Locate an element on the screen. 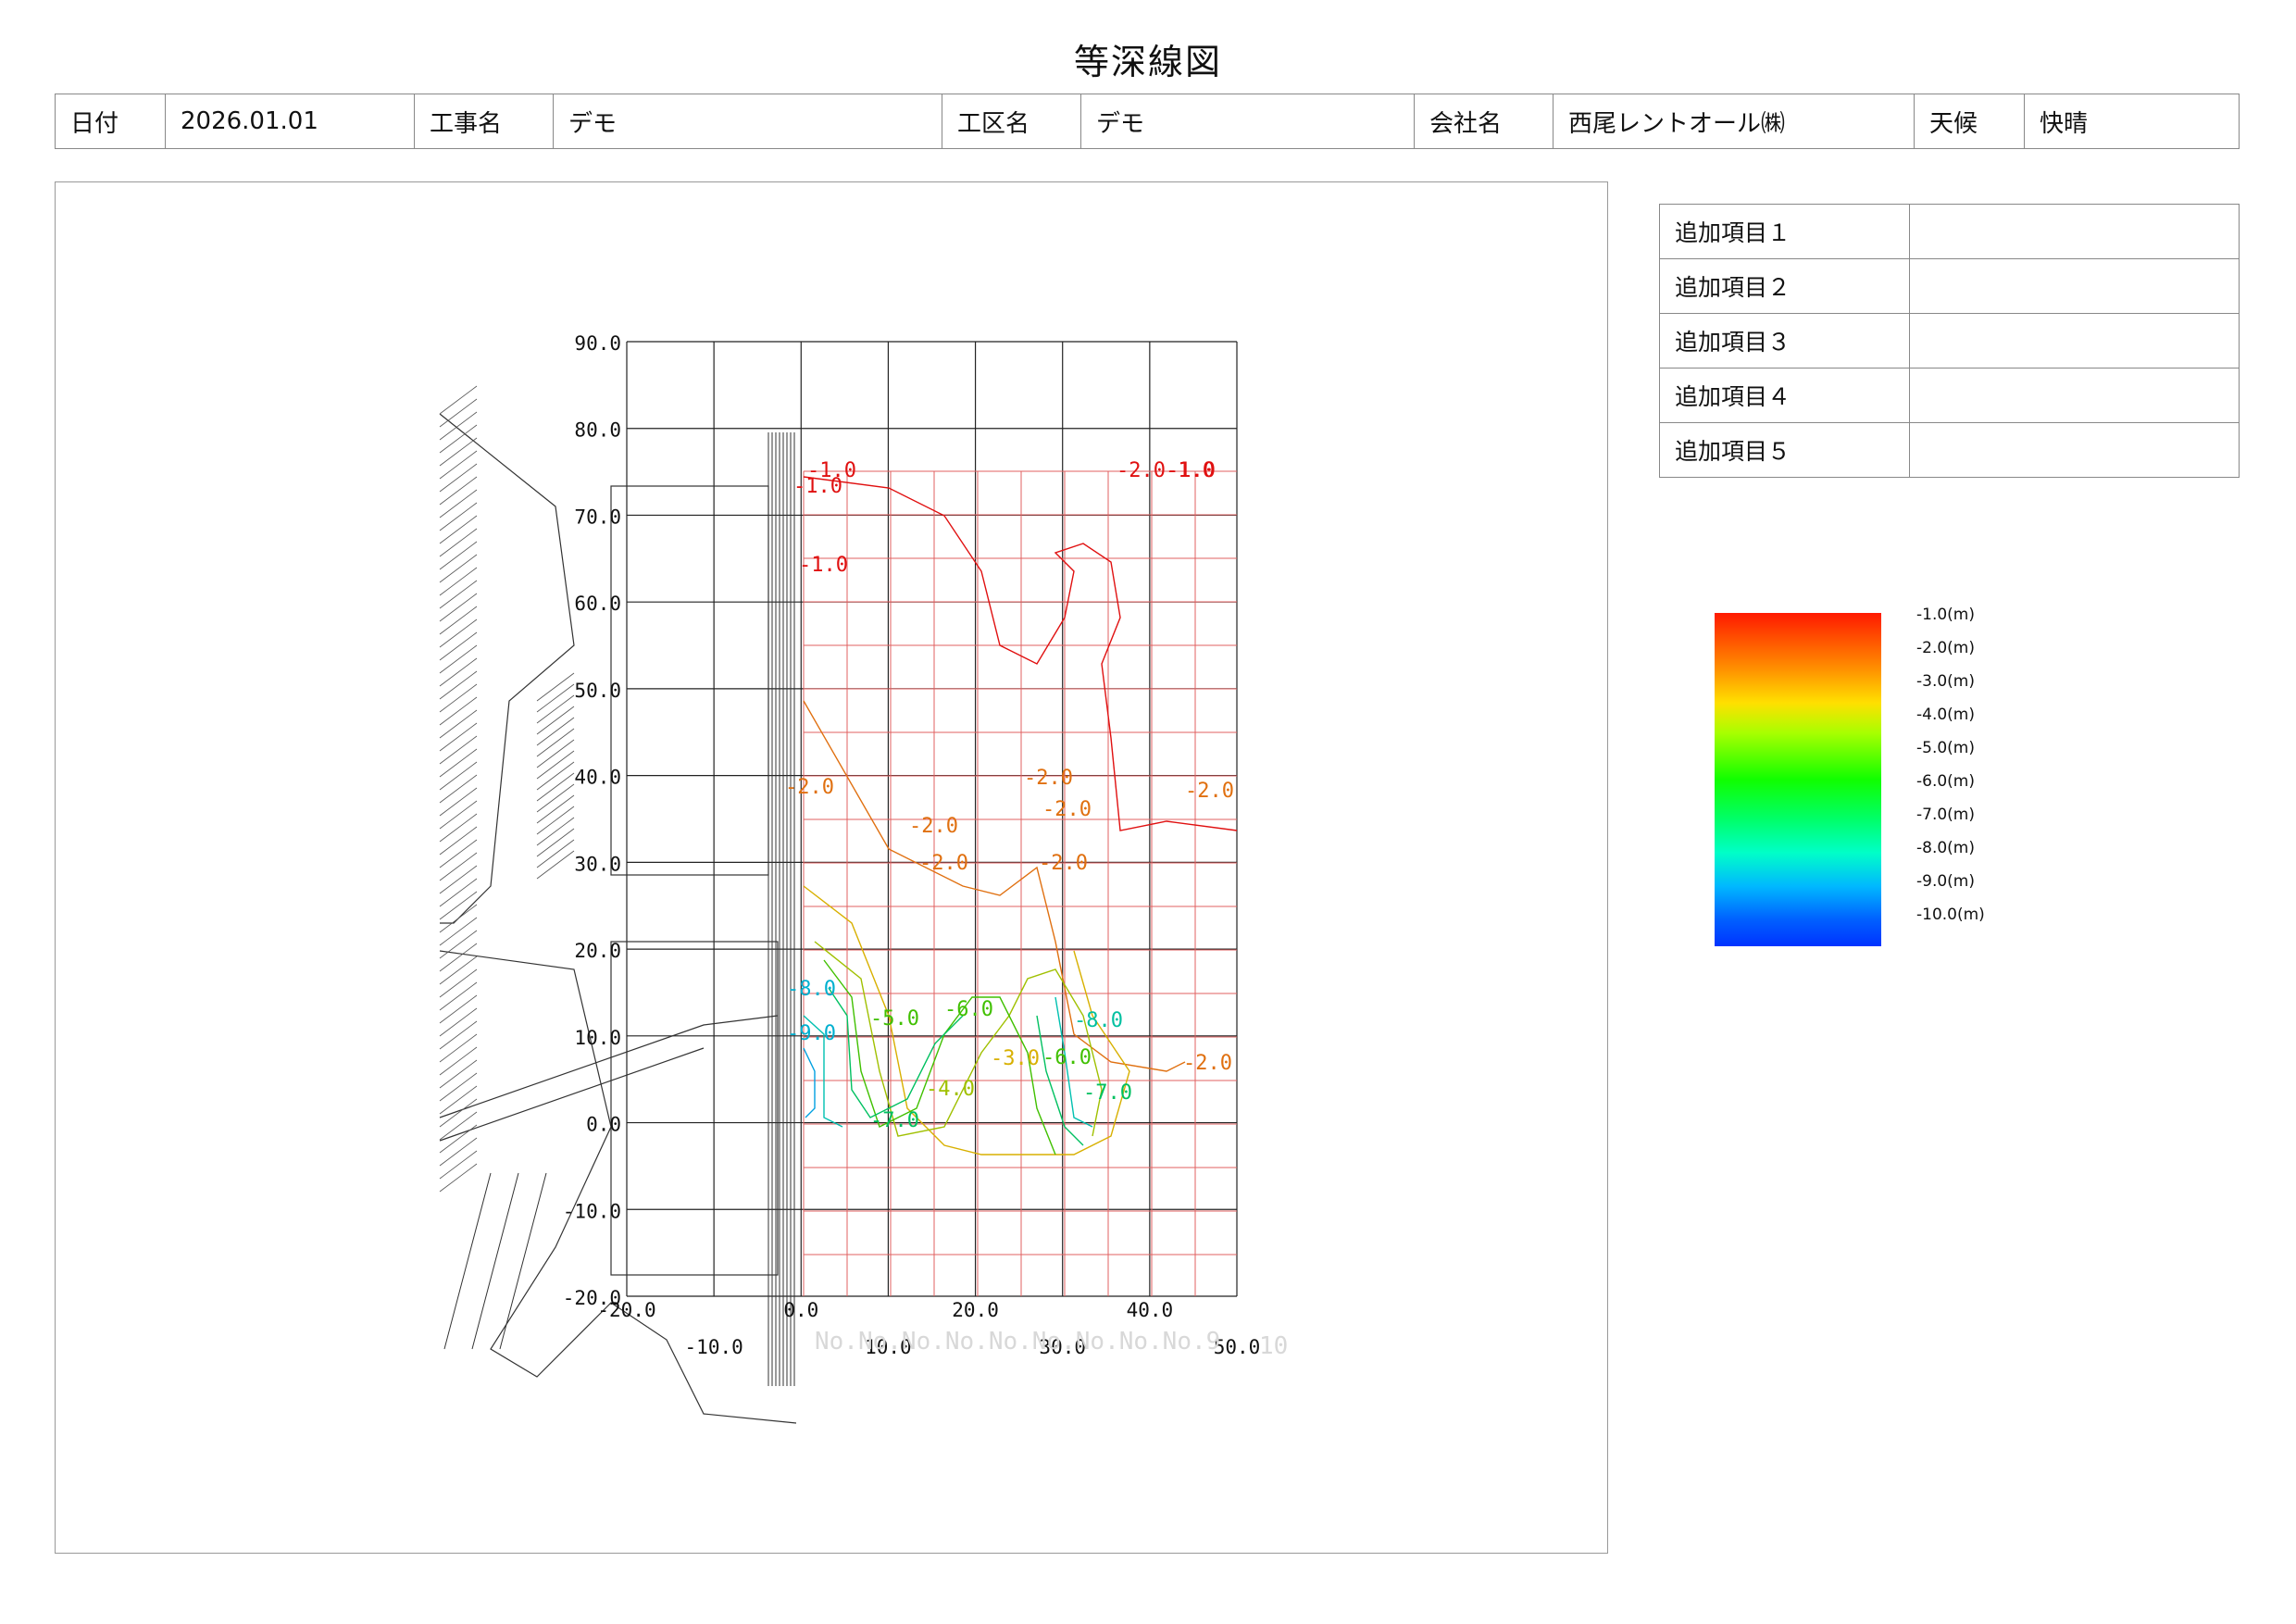  legend-color-bar is located at coordinates (1798, 779).